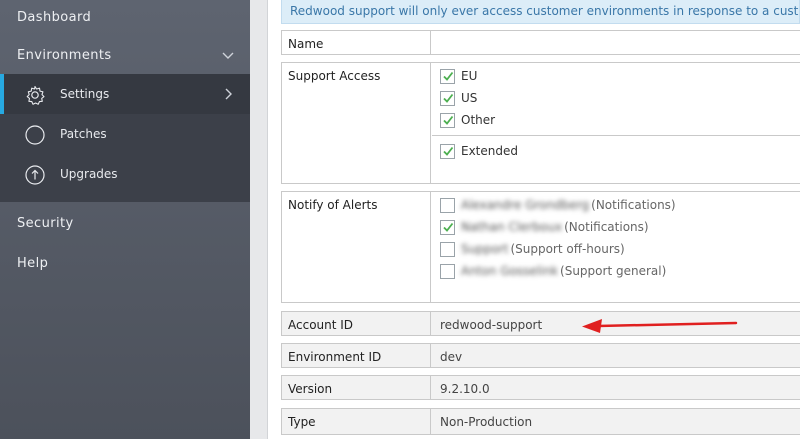  Describe the element at coordinates (512, 227) in the screenshot. I see `recipient-name: Nathan Clerboux` at that location.